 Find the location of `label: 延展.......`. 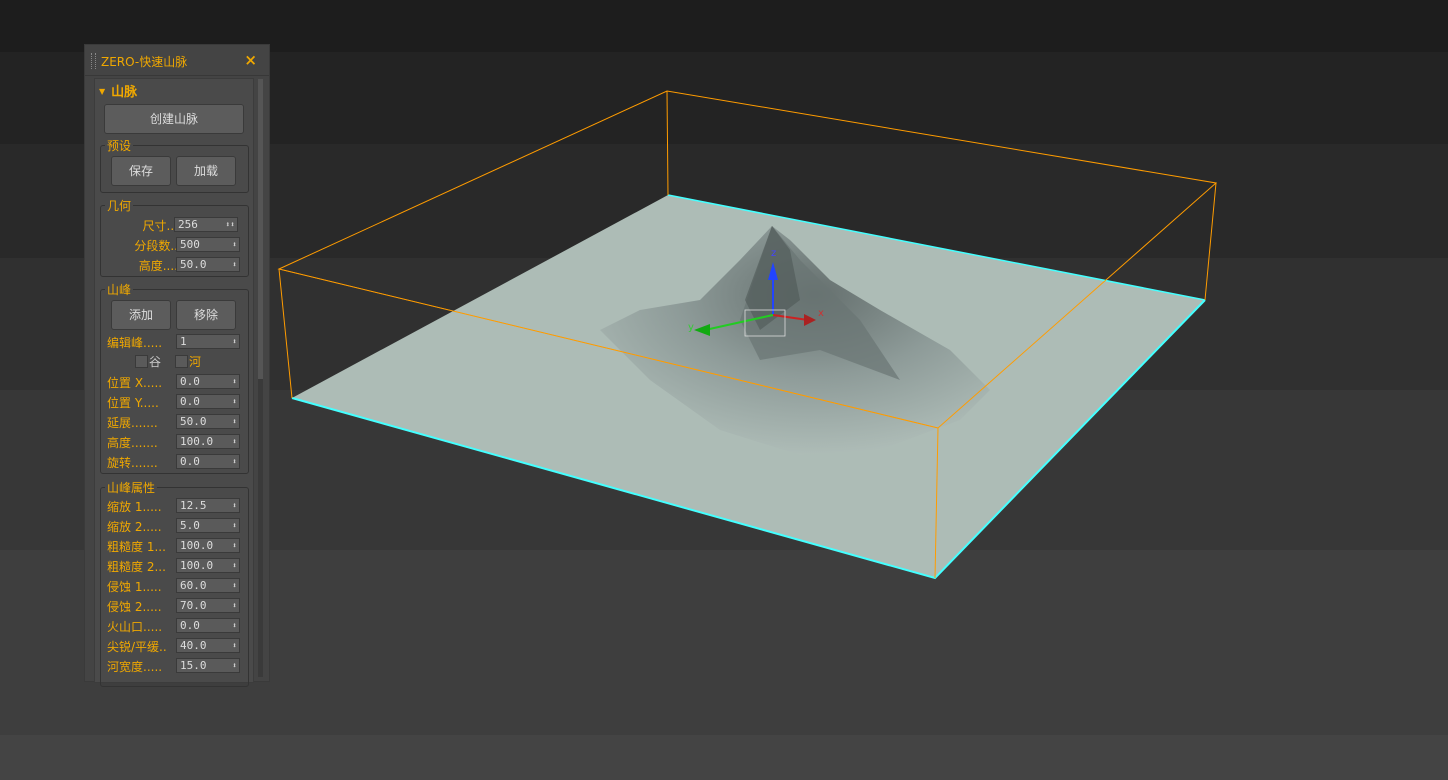

label: 延展....... is located at coordinates (132, 423).